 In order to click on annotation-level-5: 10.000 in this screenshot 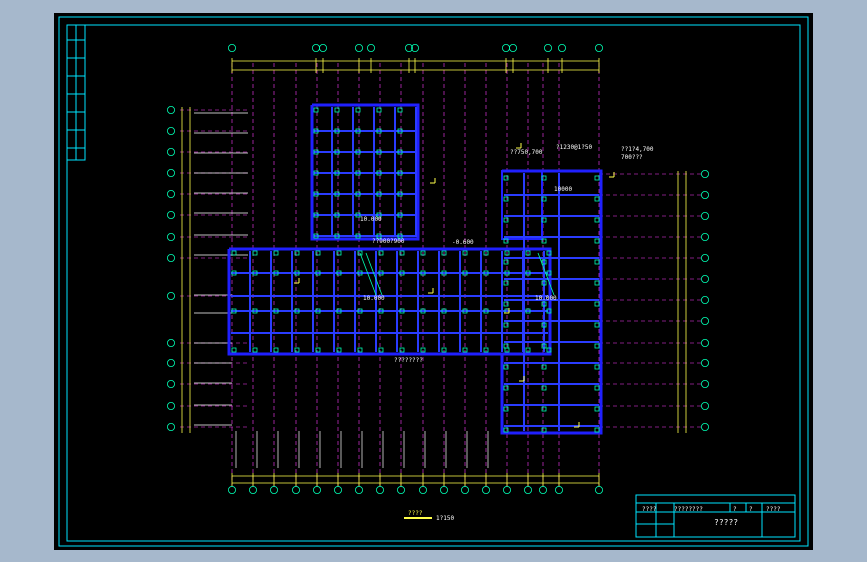, I will do `click(546, 298)`.